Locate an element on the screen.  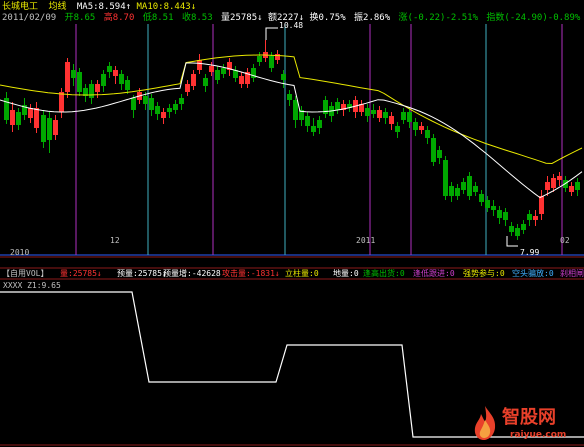
high-value: 高8.70 is located at coordinates (119, 18).